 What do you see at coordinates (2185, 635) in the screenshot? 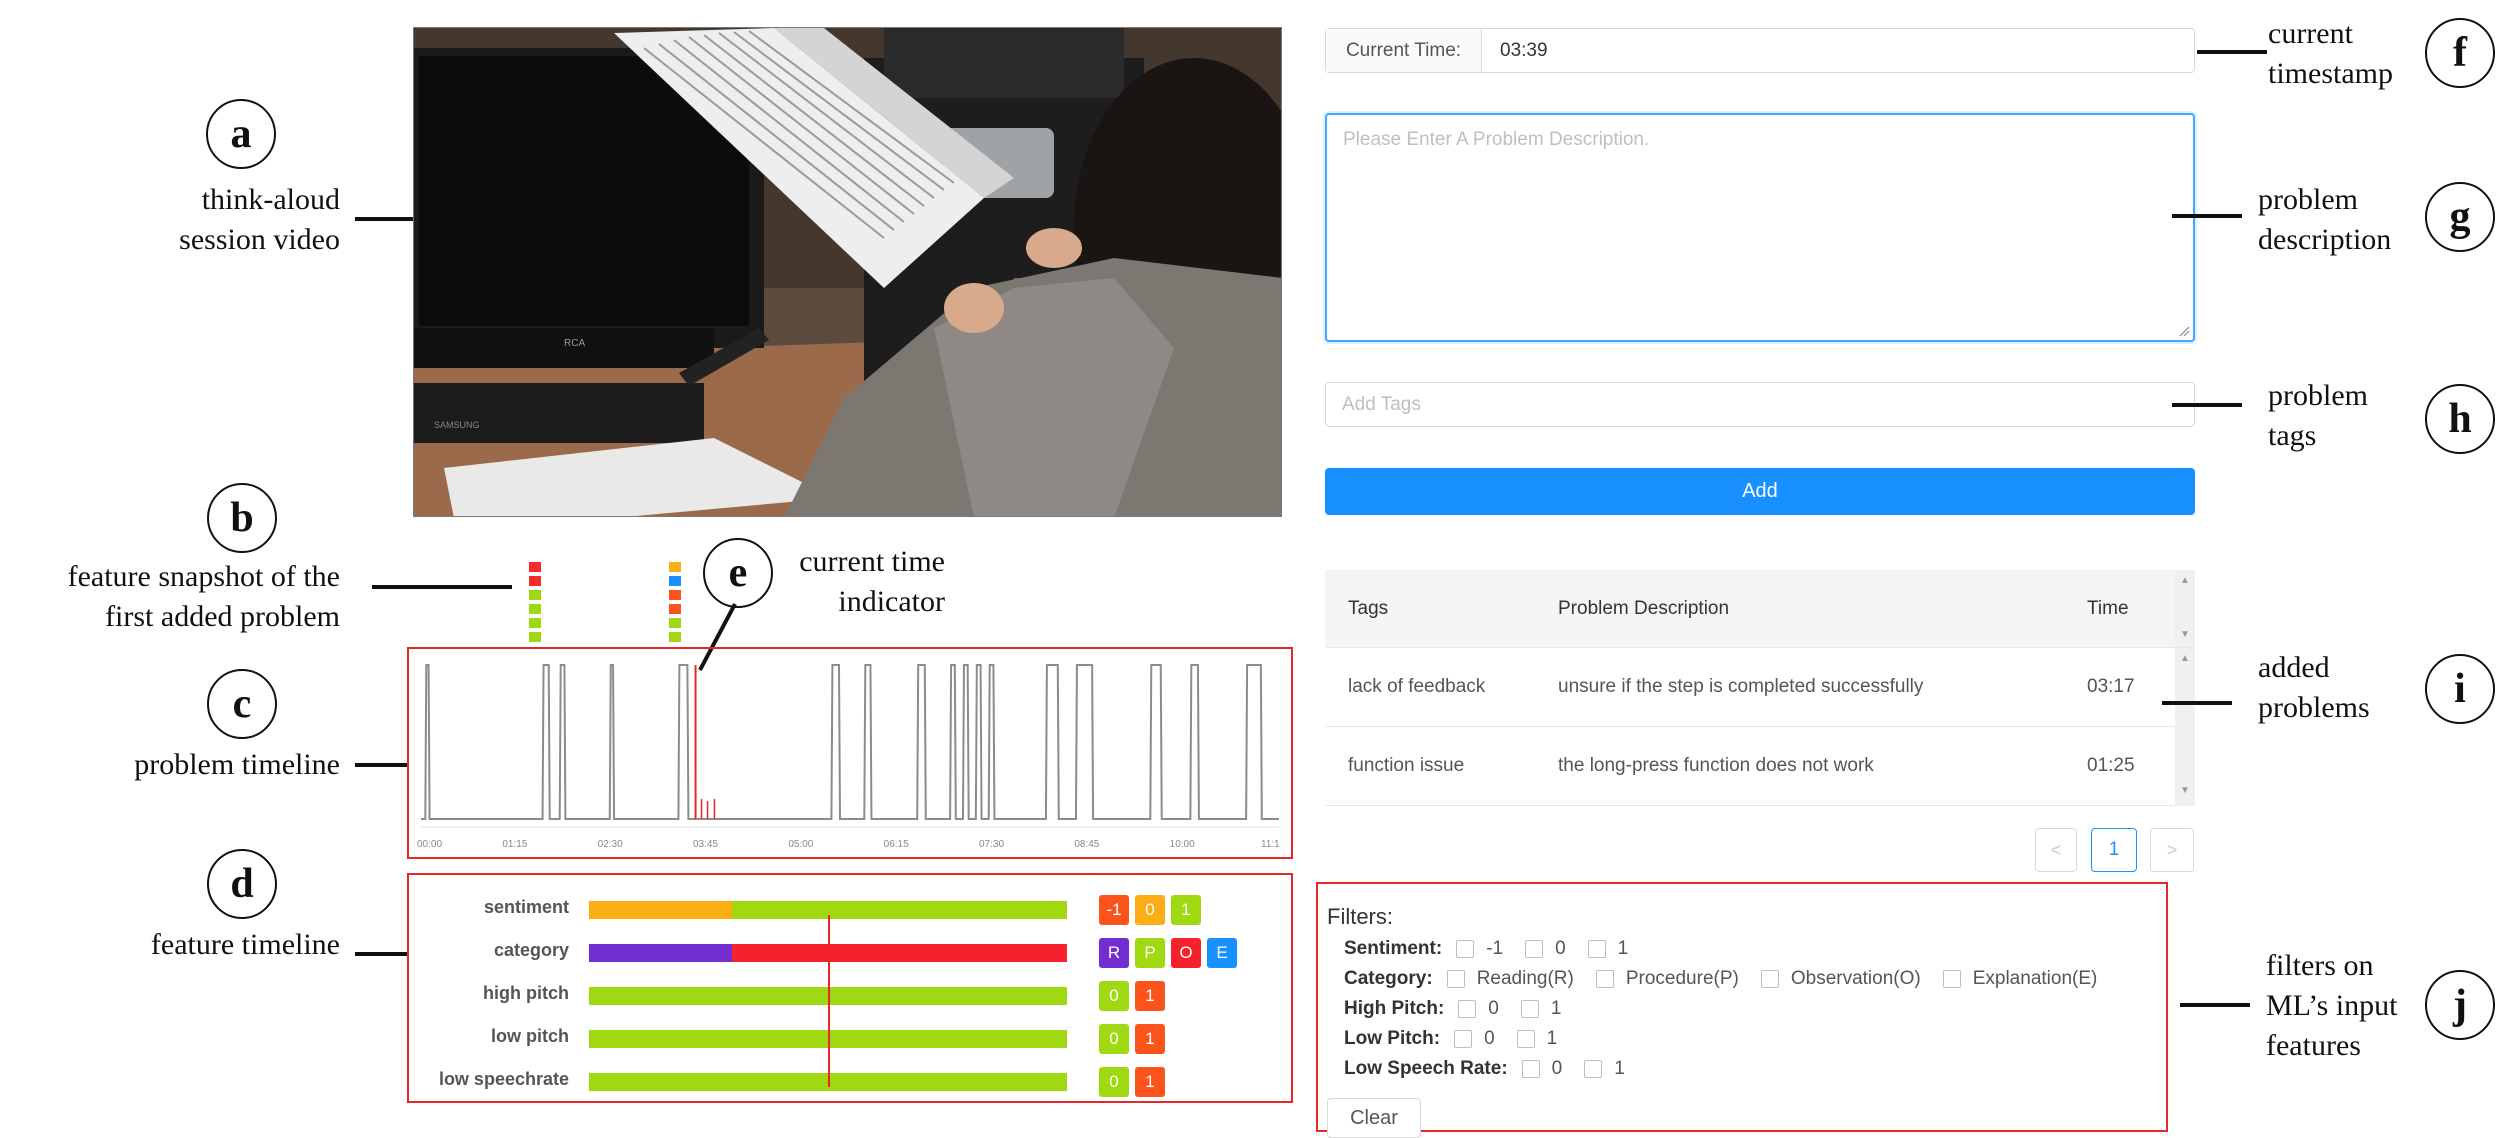
I see `scroll-down-icon: ▼` at bounding box center [2185, 635].